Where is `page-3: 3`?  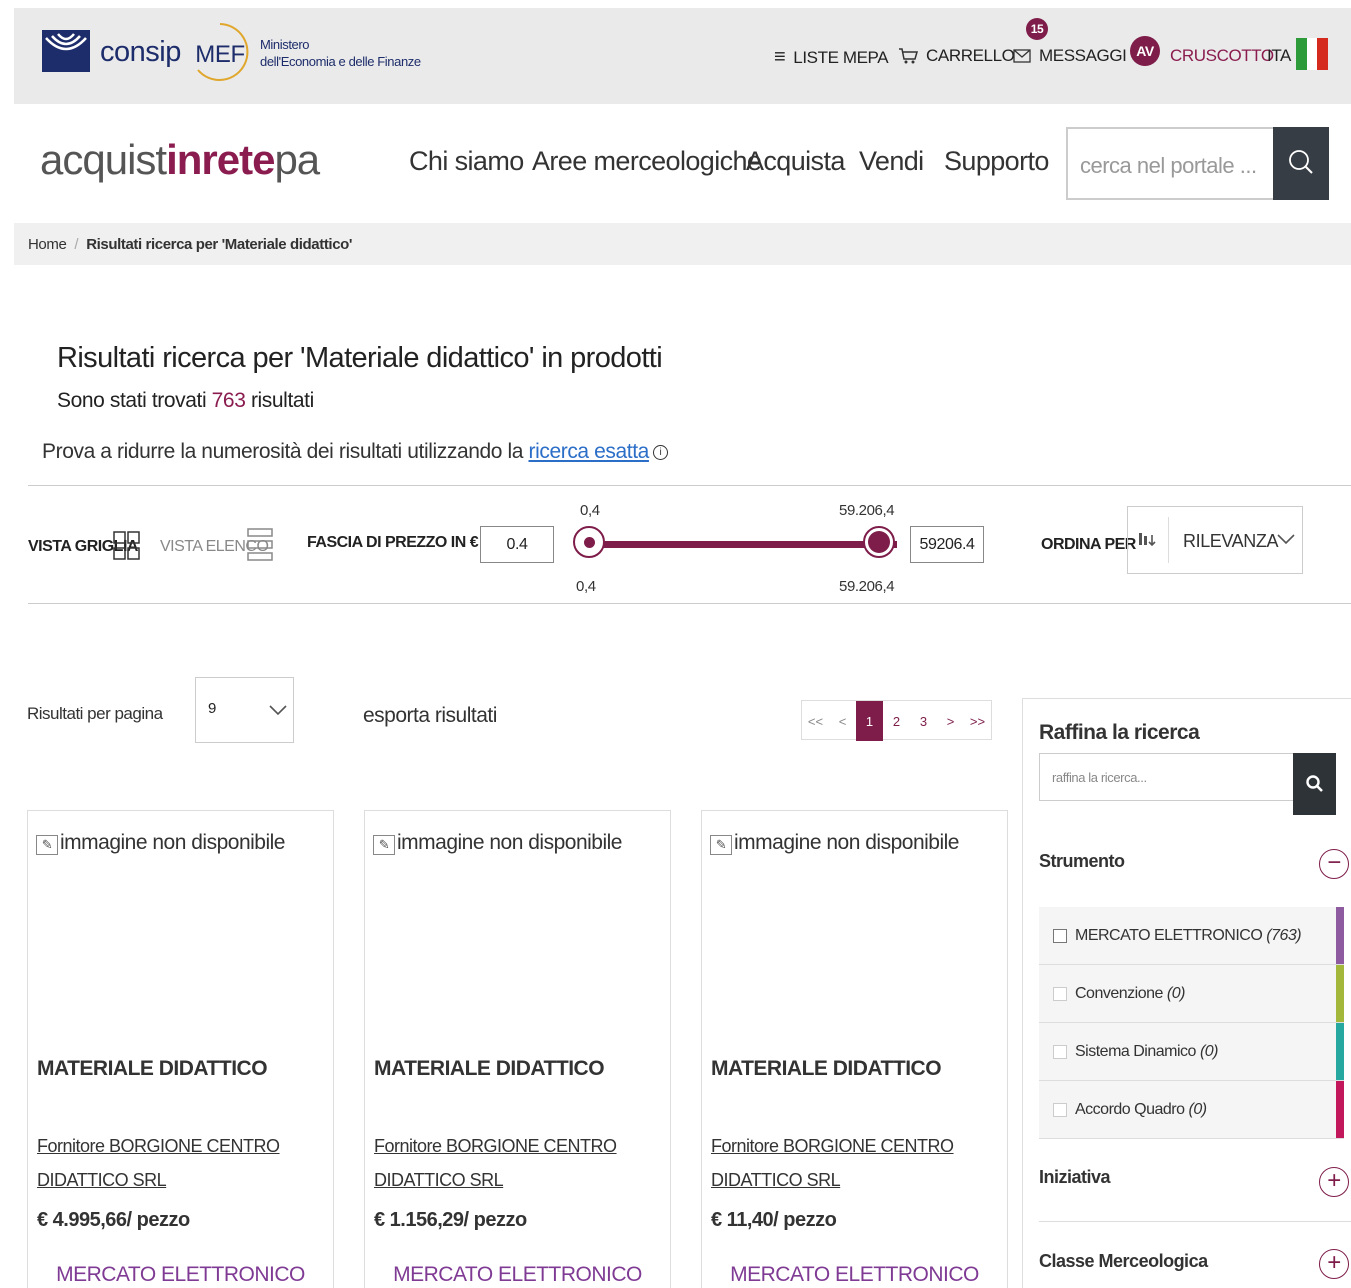 page-3: 3 is located at coordinates (923, 721).